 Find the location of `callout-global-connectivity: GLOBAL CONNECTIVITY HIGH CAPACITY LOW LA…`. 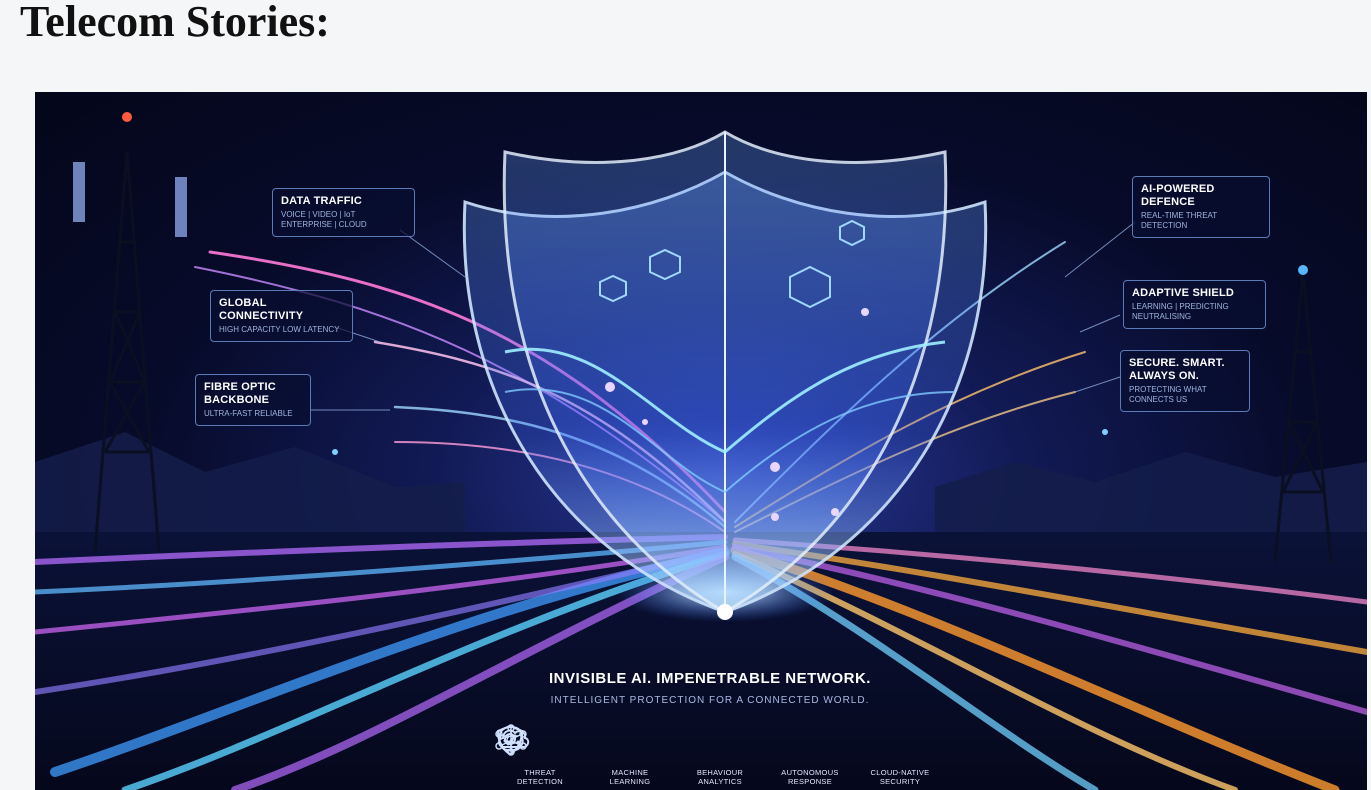

callout-global-connectivity: GLOBAL CONNECTIVITY HIGH CAPACITY LOW LA… is located at coordinates (281, 316).